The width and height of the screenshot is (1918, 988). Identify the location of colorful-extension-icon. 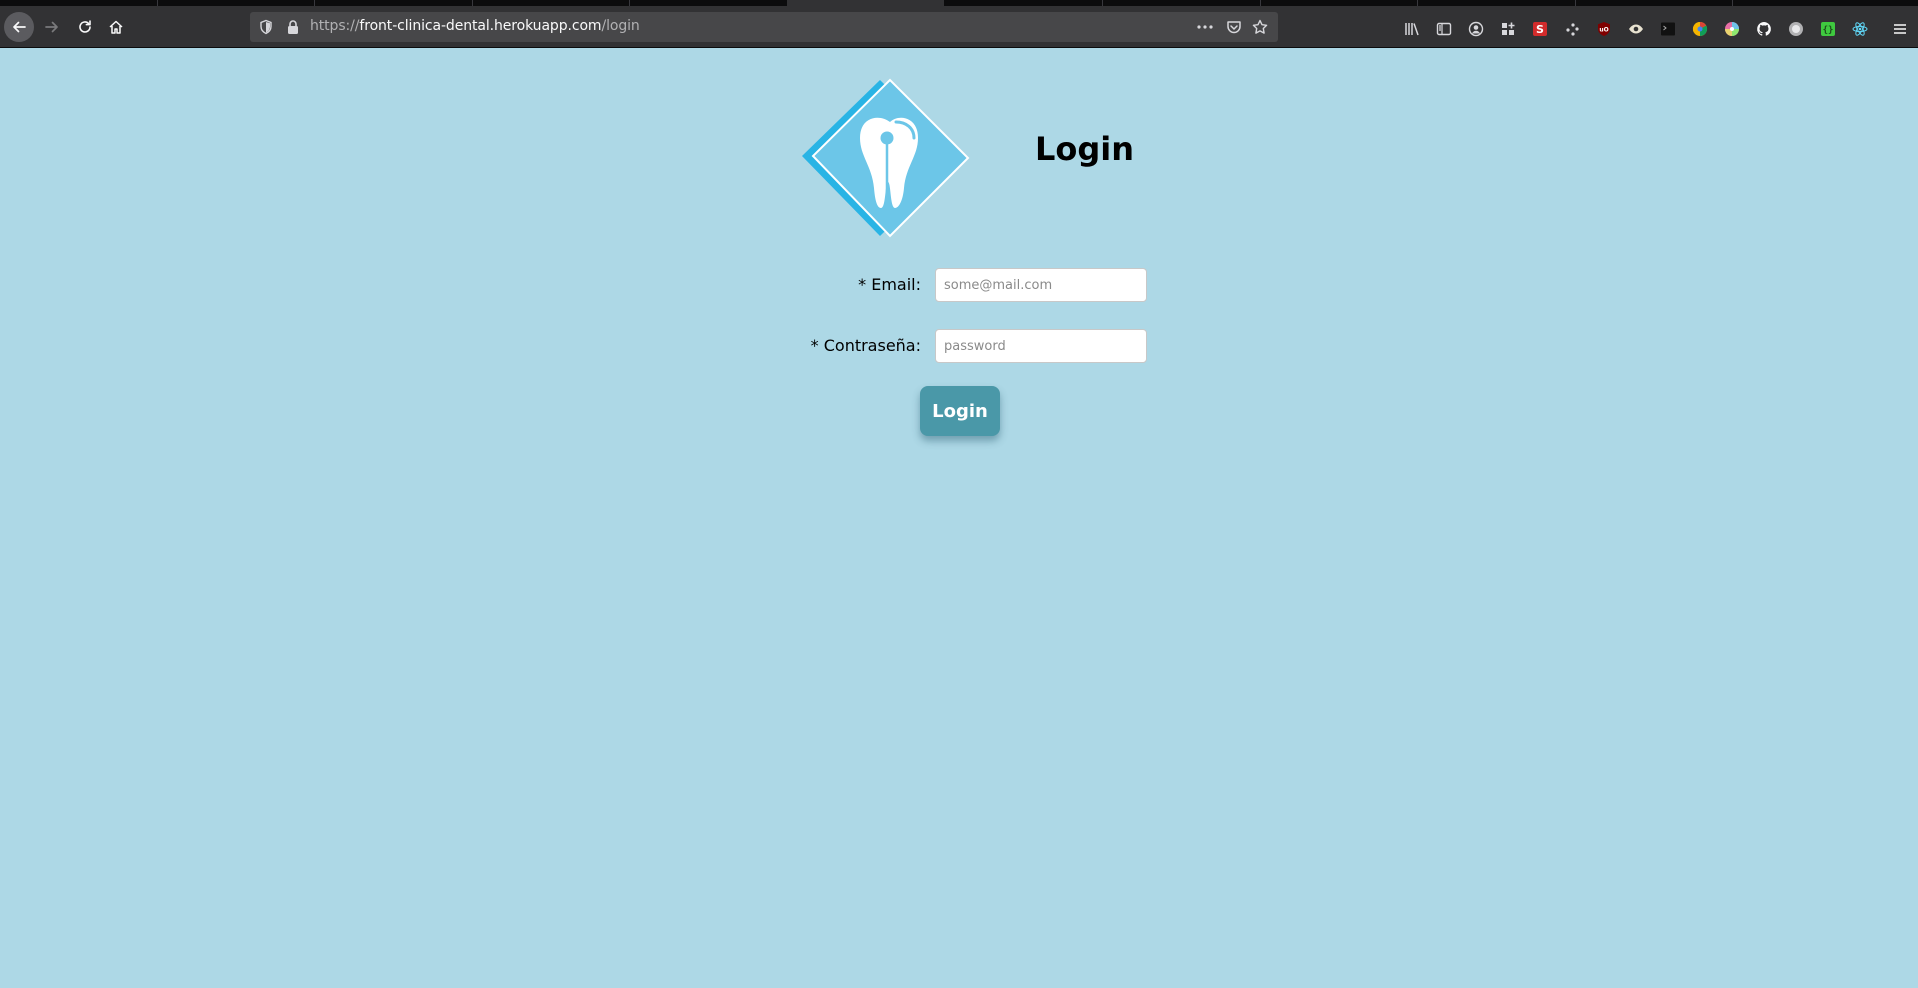
(1700, 29).